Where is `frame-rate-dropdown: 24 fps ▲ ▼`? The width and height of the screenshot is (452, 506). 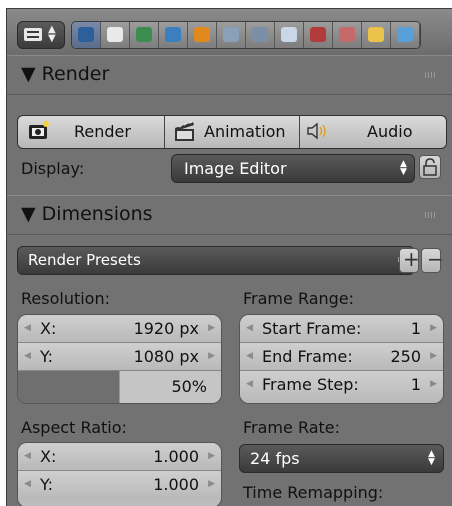
frame-rate-dropdown: 24 fps ▲ ▼ is located at coordinates (341, 458).